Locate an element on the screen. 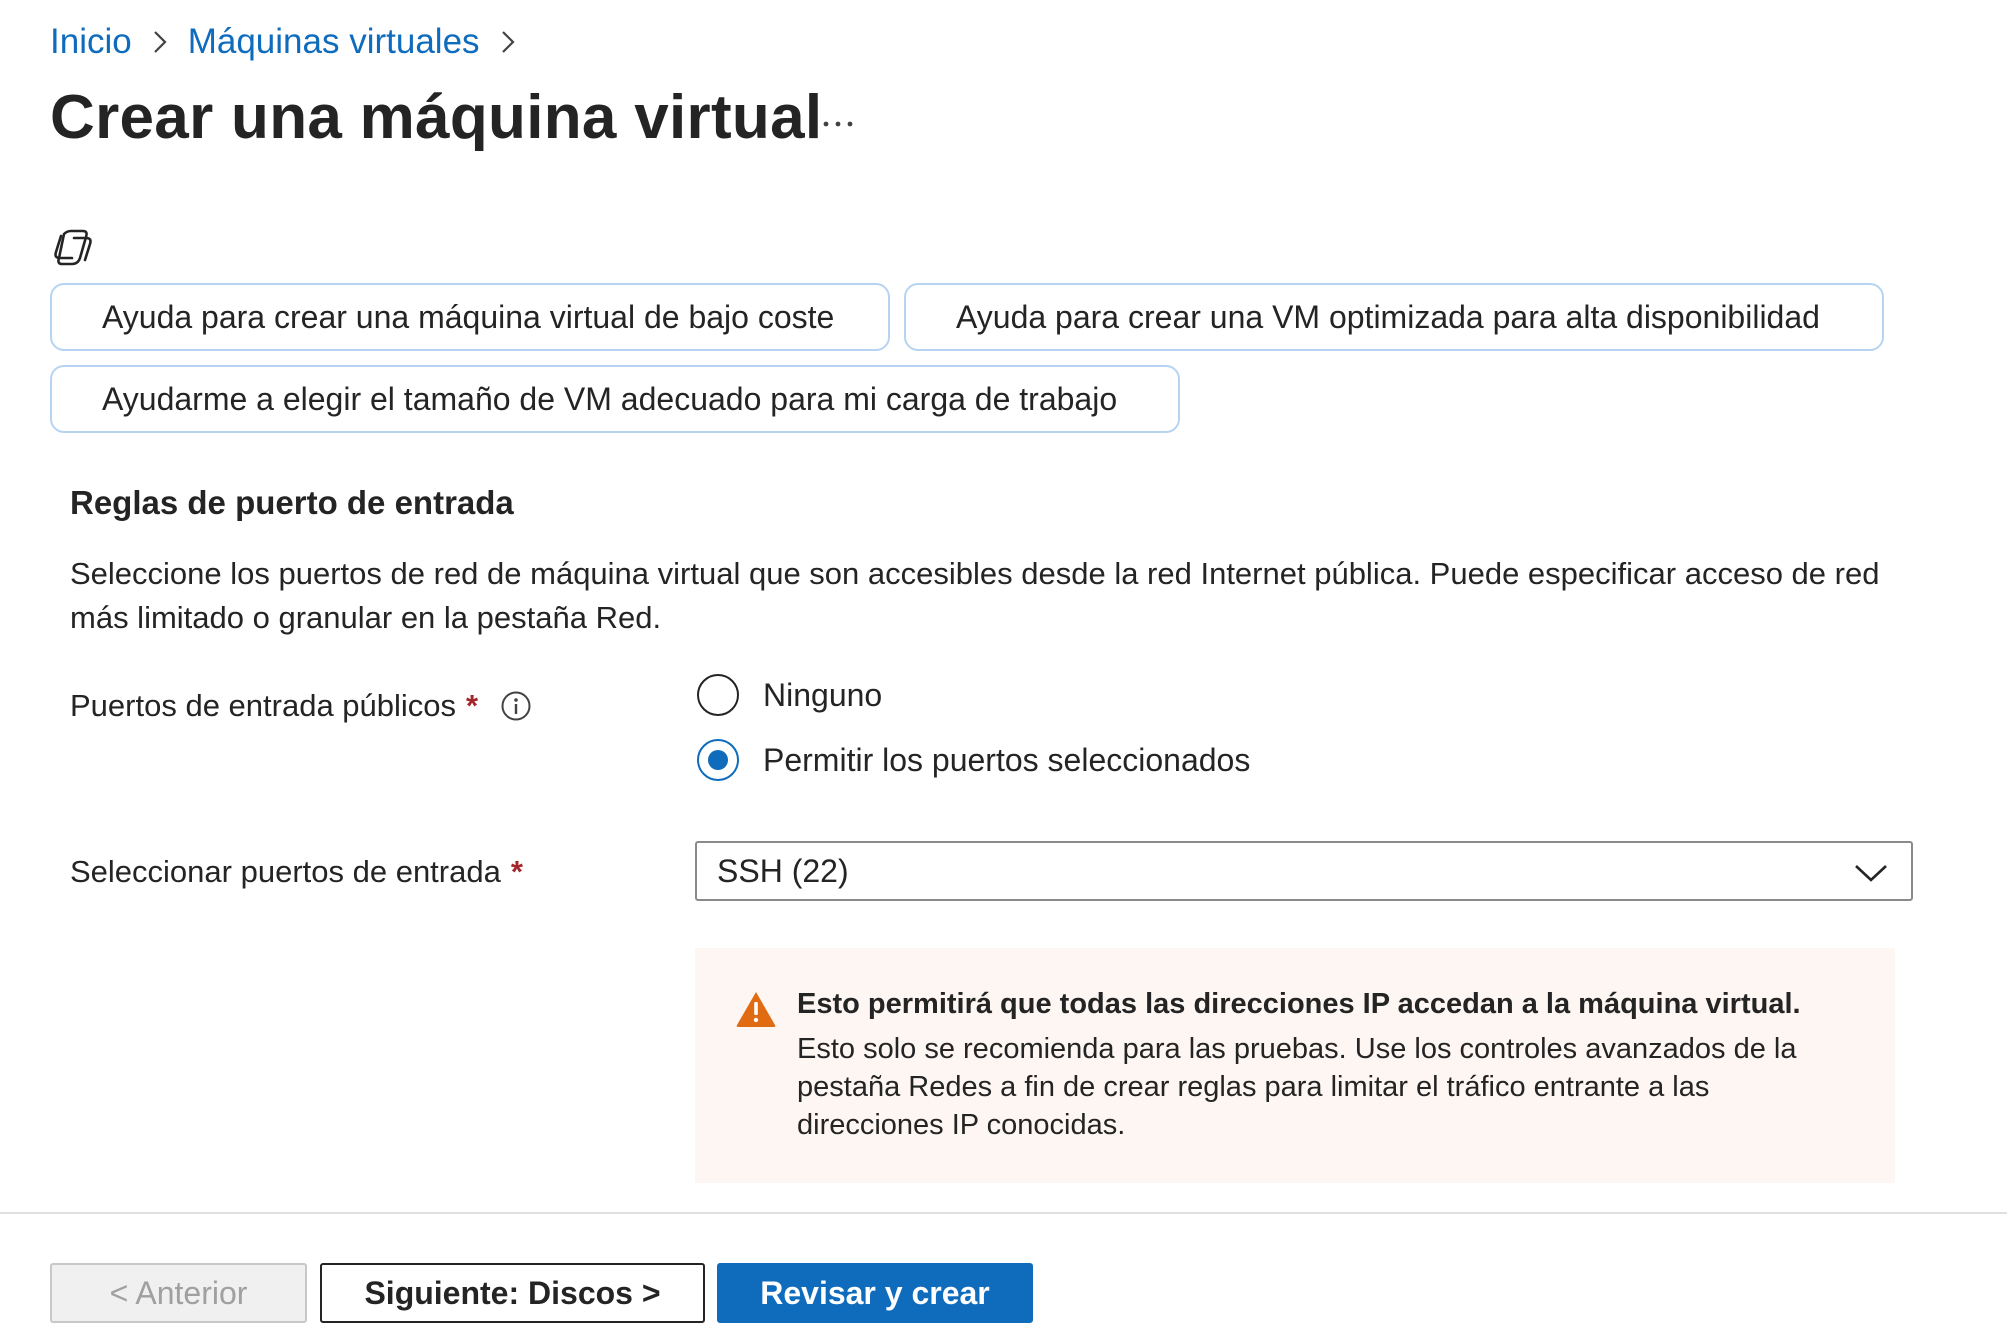  select-ports-field-label: Seleccionar puertos de entrada * is located at coordinates (296, 872).